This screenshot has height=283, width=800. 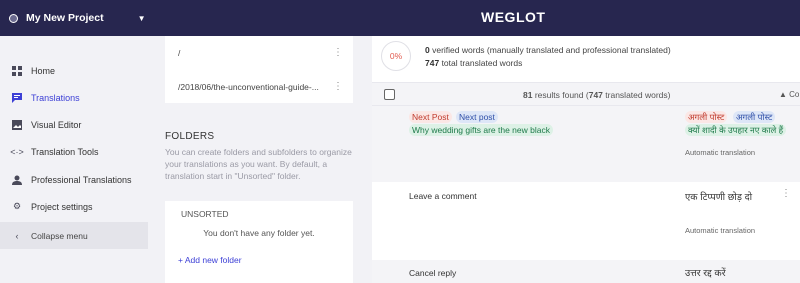 I want to click on results-translated-count: 747, so click(x=595, y=95).